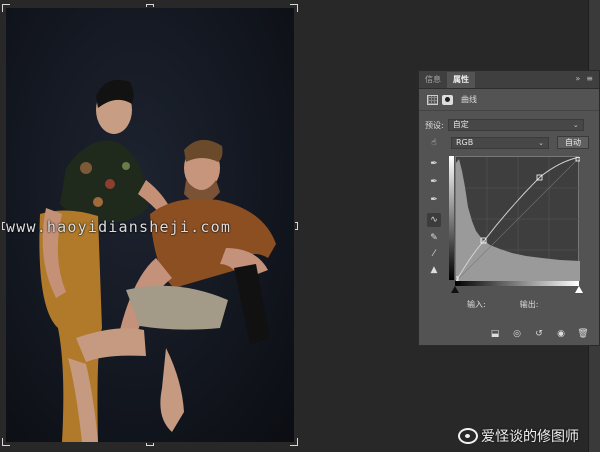  What do you see at coordinates (150, 444) in the screenshot?
I see `crop-handle-bottom-middle` at bounding box center [150, 444].